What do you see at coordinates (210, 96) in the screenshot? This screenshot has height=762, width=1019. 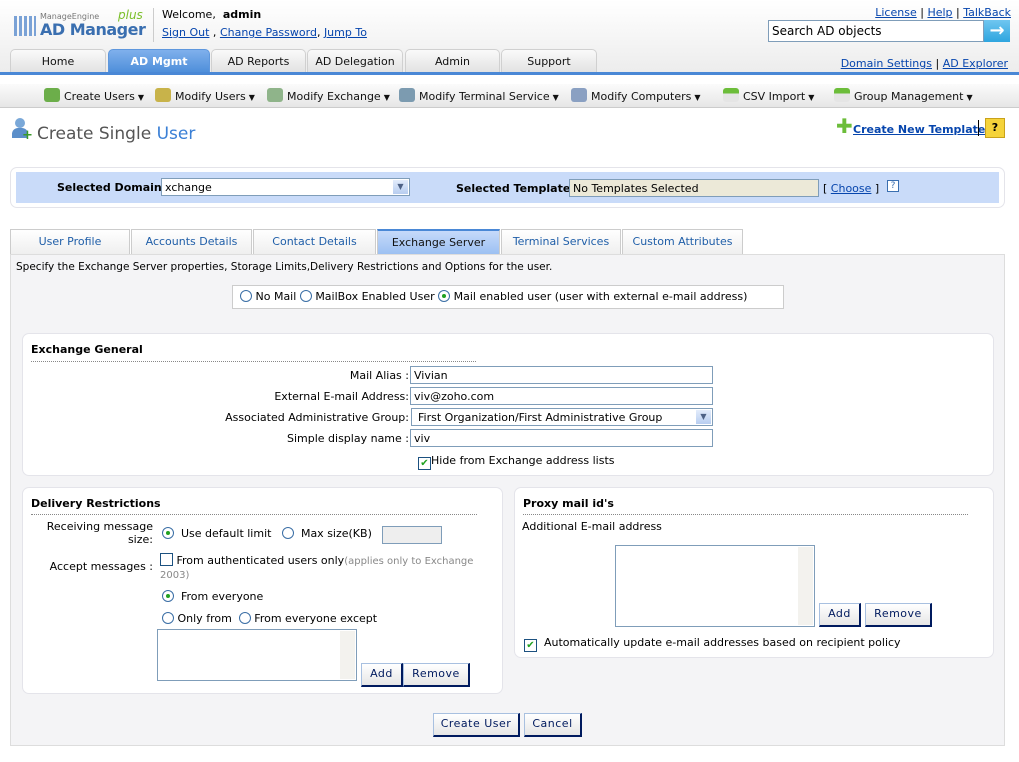 I see `menu-label: Modify Users` at bounding box center [210, 96].